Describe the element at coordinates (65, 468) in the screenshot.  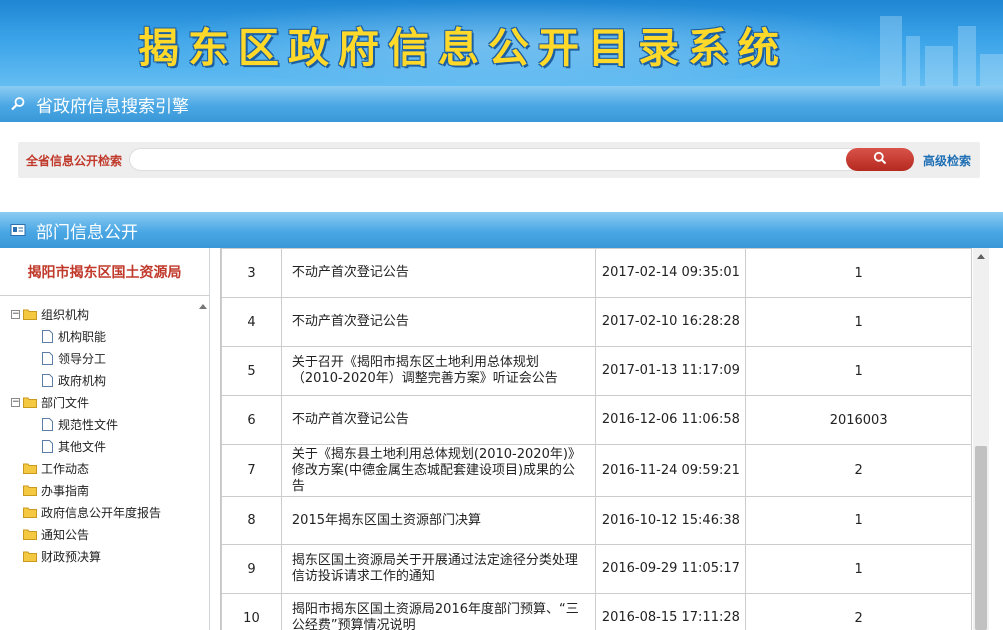
I see `tree-node-label: 工作动态` at that location.